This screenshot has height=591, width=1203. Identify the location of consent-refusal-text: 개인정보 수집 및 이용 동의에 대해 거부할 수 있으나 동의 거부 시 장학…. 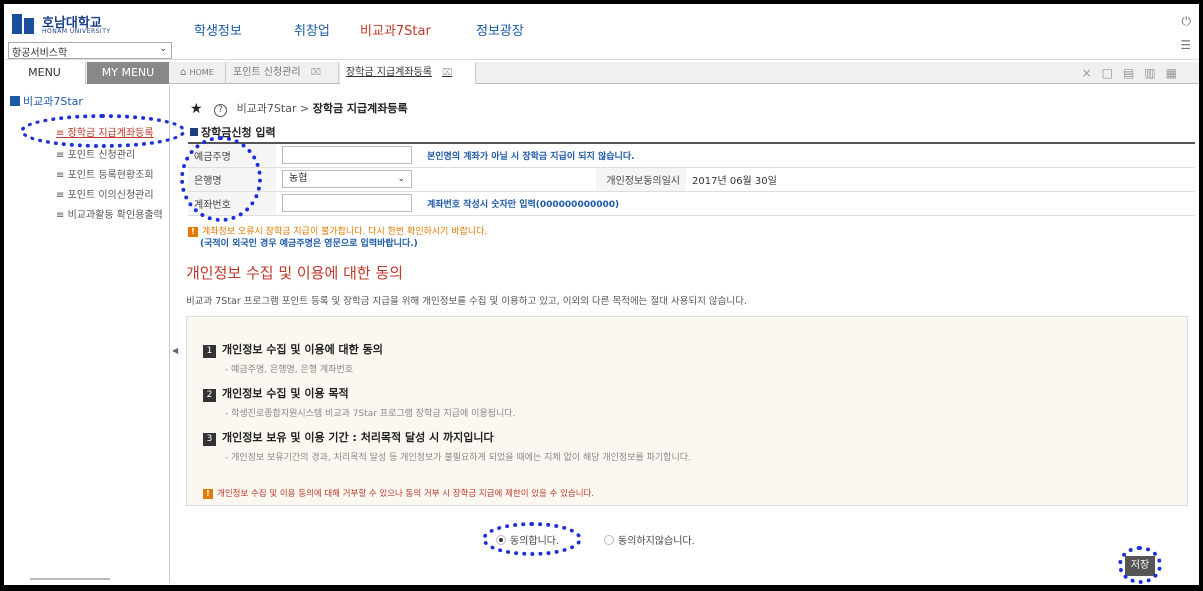
(406, 494).